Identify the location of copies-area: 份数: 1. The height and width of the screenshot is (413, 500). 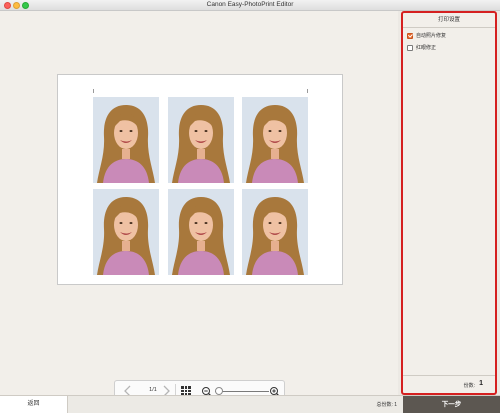
(449, 384).